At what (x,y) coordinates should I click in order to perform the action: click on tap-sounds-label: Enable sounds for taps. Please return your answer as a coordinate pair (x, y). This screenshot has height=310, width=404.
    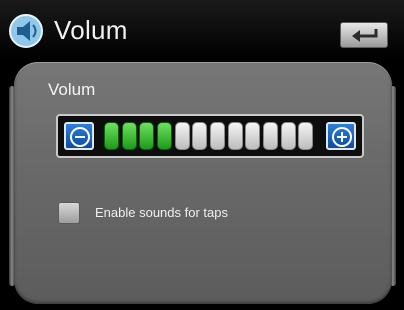
    Looking at the image, I should click on (161, 212).